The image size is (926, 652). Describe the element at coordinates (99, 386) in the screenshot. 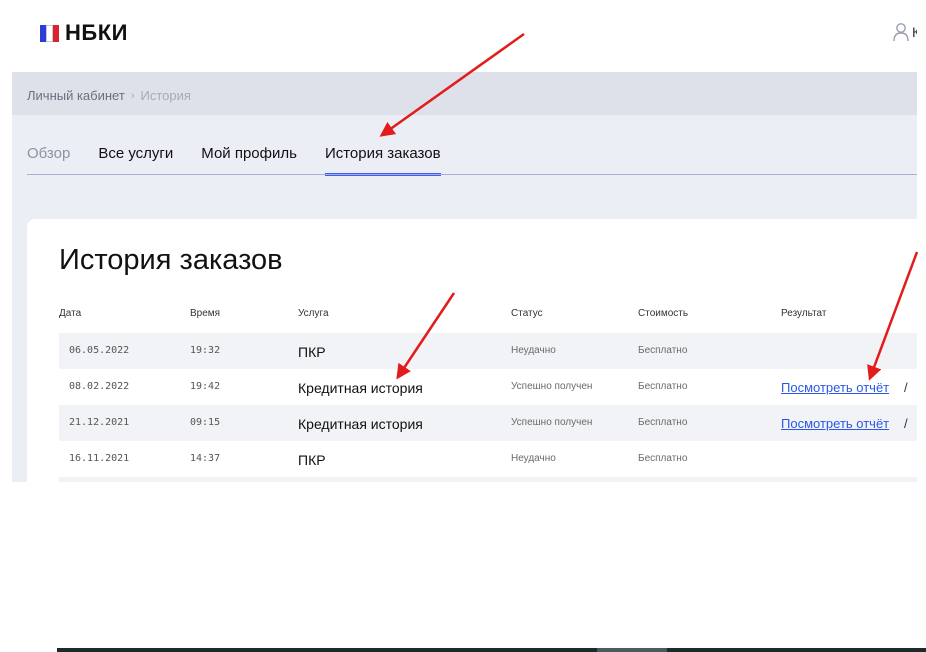

I see `row-date: 08.02.2022` at that location.